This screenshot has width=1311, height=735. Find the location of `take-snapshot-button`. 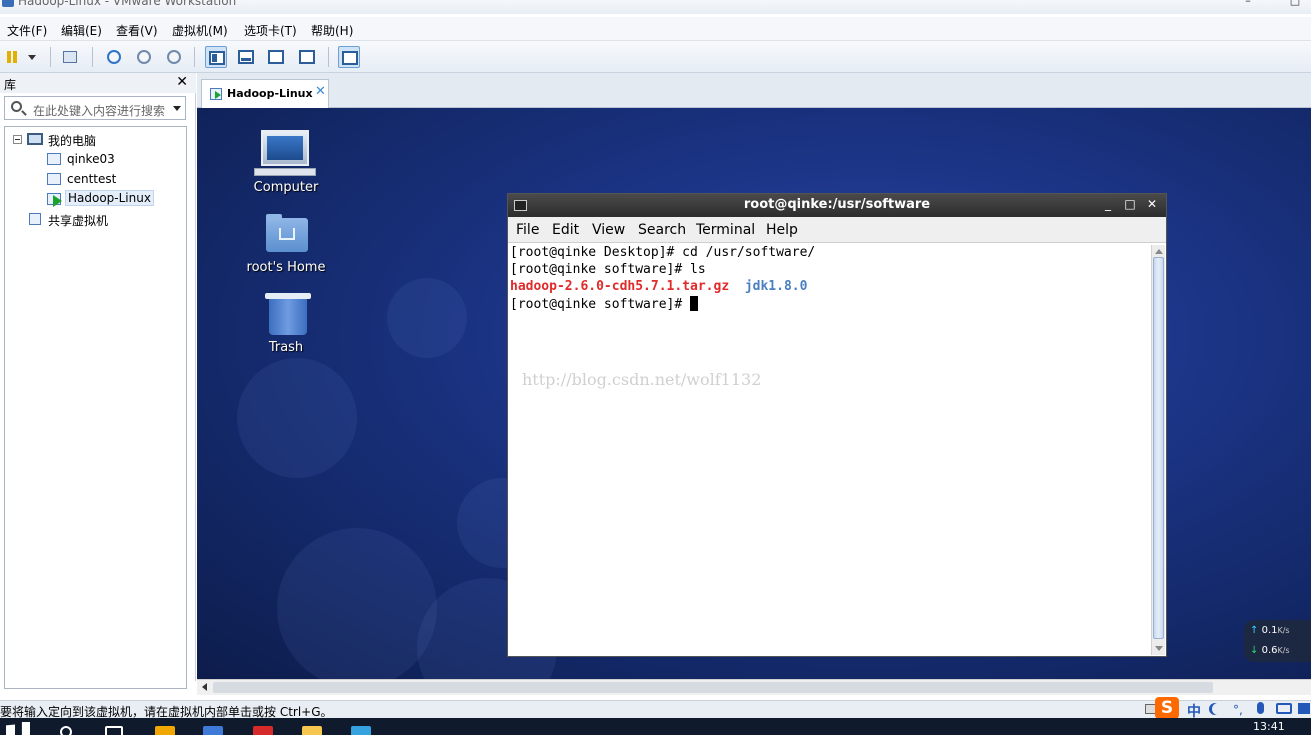

take-snapshot-button is located at coordinates (114, 57).